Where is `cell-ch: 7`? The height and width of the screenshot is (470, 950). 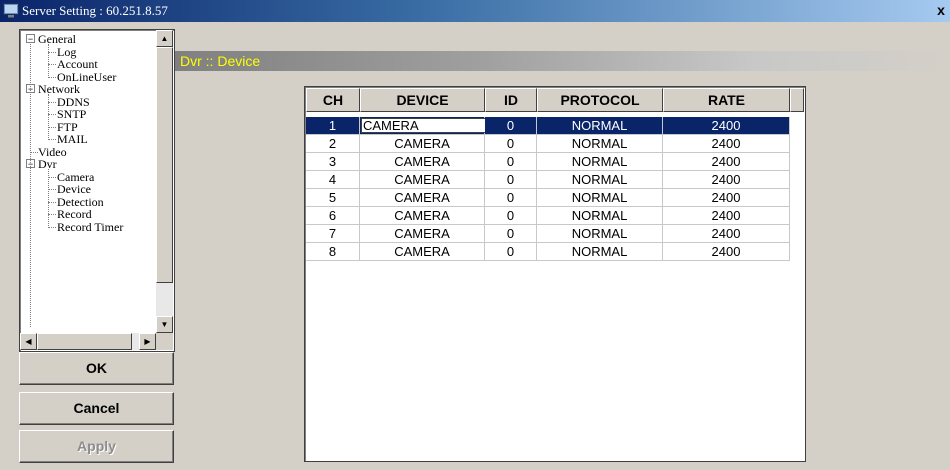
cell-ch: 7 is located at coordinates (333, 234).